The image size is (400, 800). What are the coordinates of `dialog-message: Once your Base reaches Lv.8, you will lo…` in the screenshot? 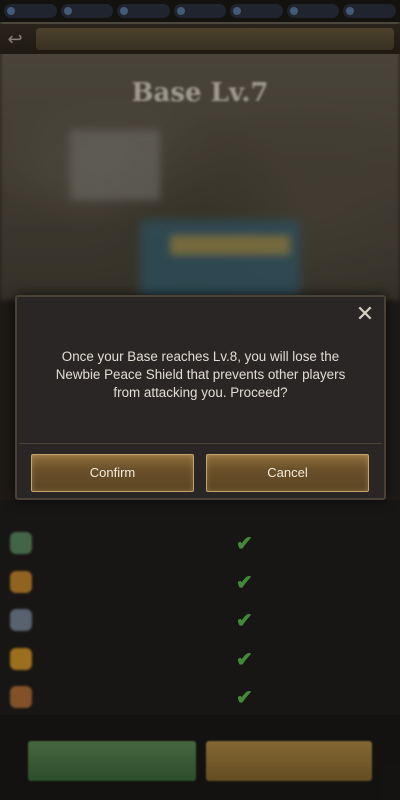 It's located at (200, 374).